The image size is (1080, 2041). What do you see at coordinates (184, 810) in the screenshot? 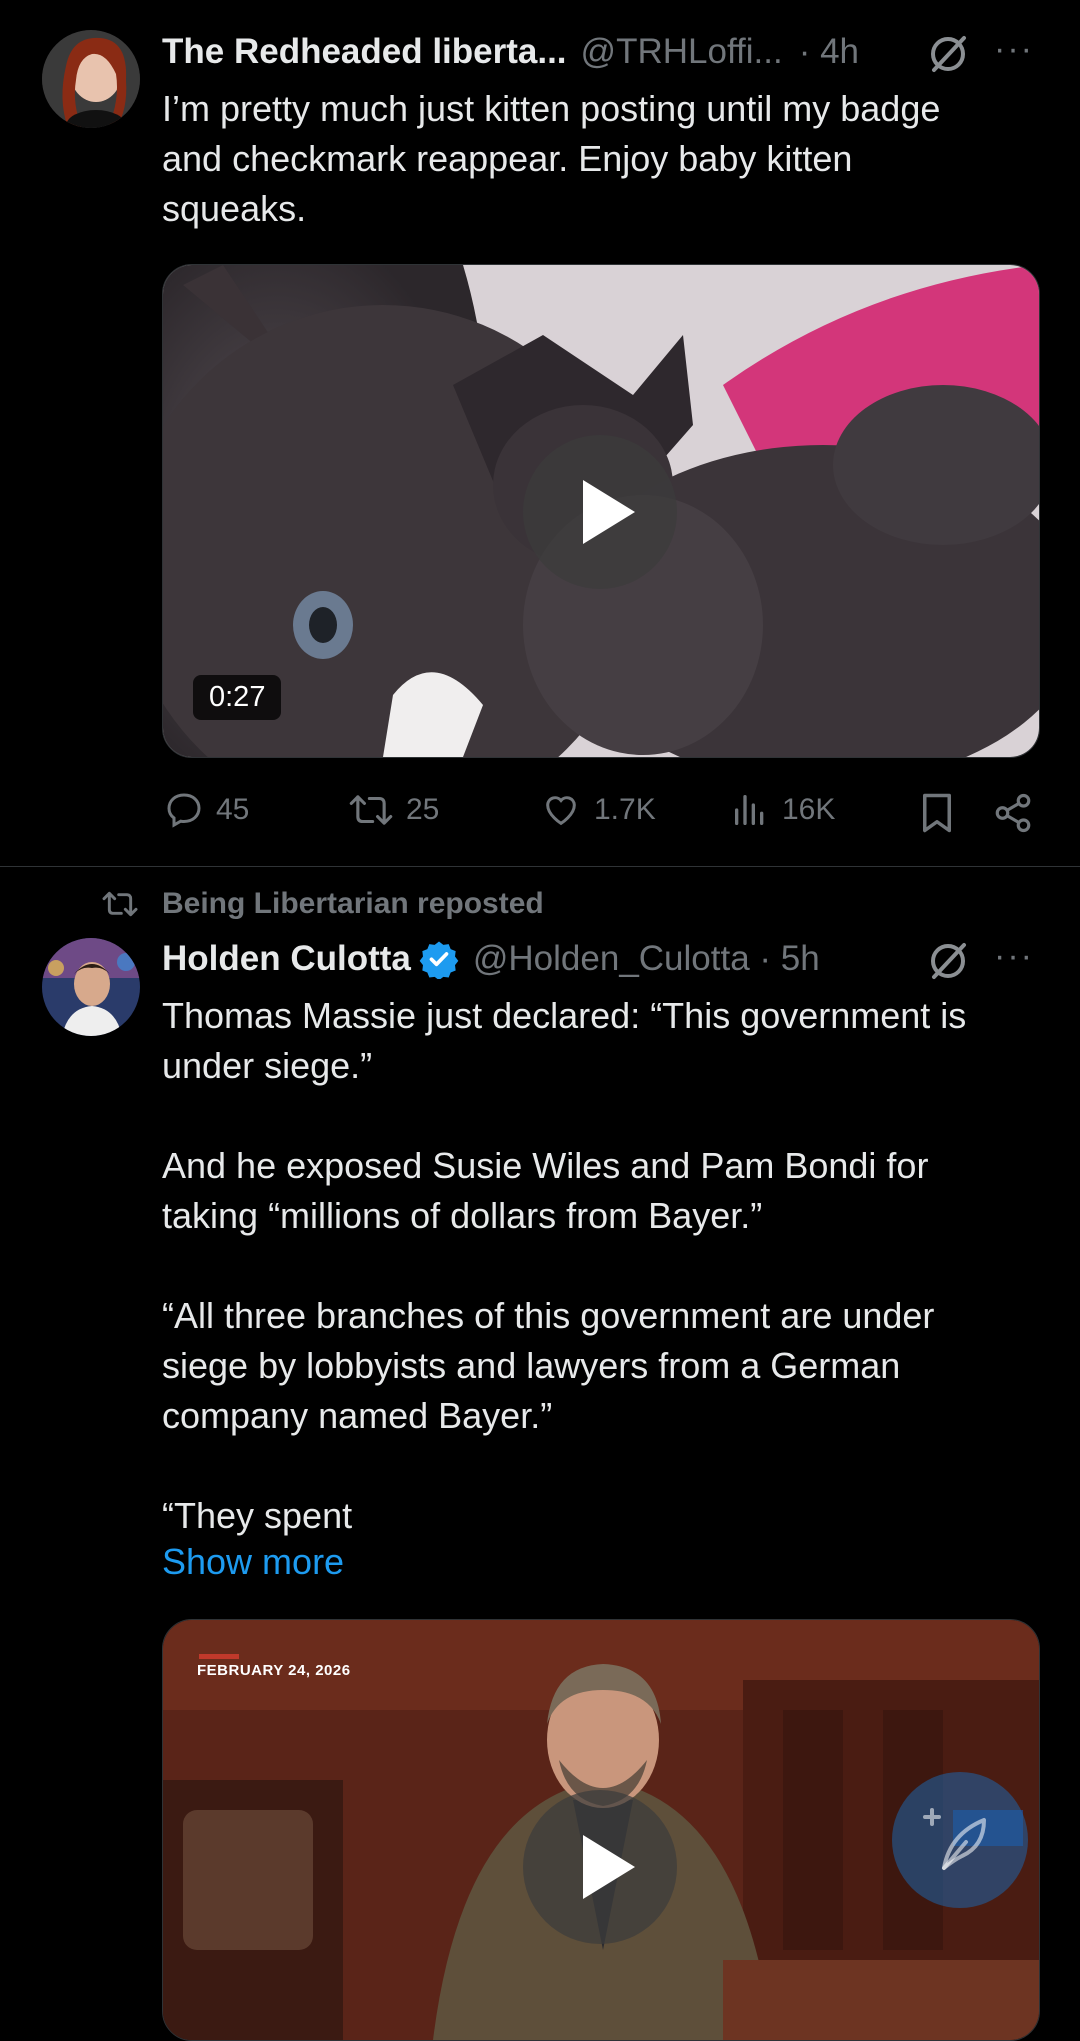
I see `reply-icon` at bounding box center [184, 810].